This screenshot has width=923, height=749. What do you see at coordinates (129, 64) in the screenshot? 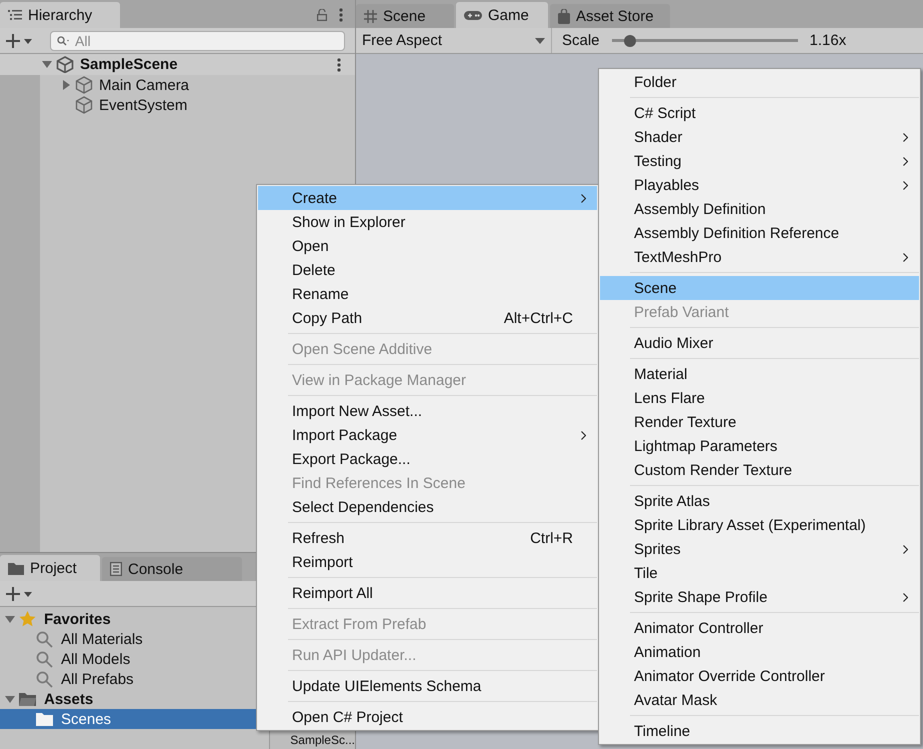
I see `tree-item-label: SampleScene` at bounding box center [129, 64].